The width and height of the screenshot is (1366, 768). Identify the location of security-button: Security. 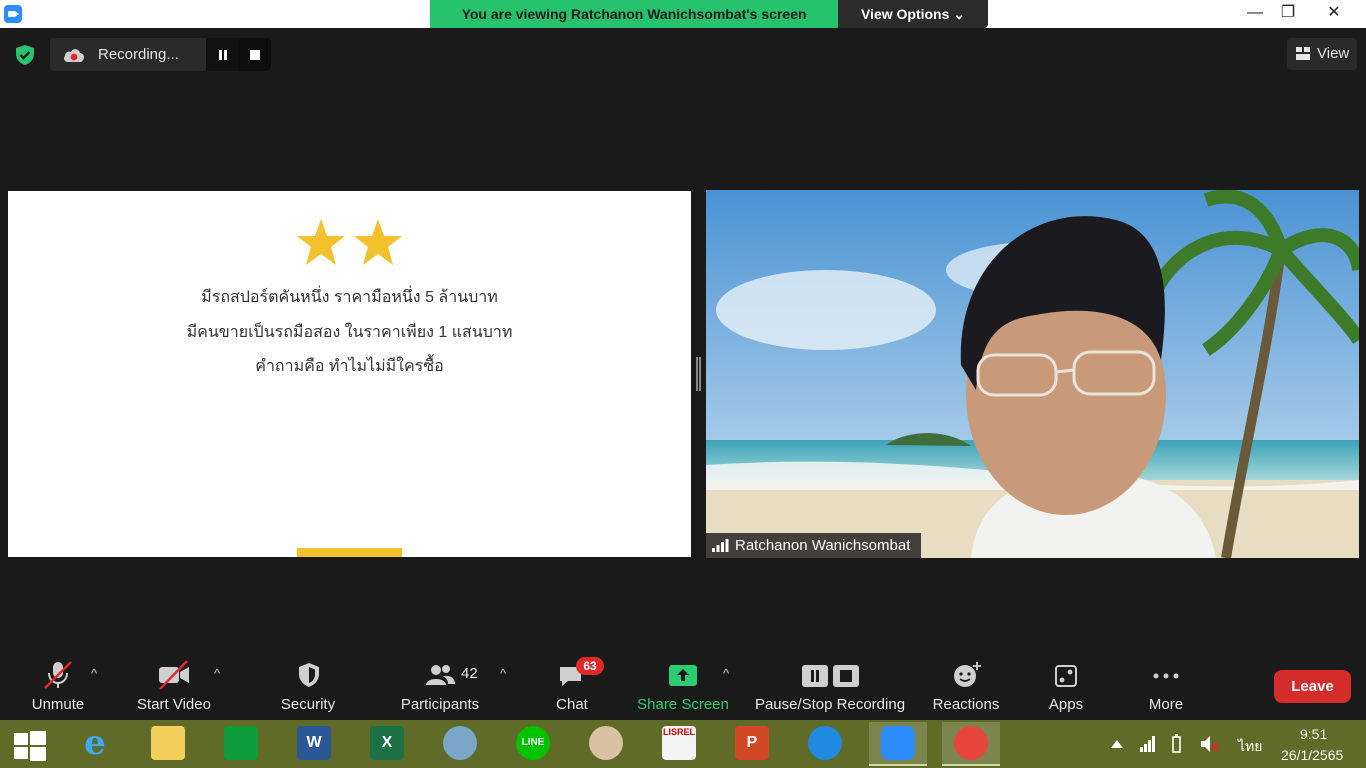
(308, 685).